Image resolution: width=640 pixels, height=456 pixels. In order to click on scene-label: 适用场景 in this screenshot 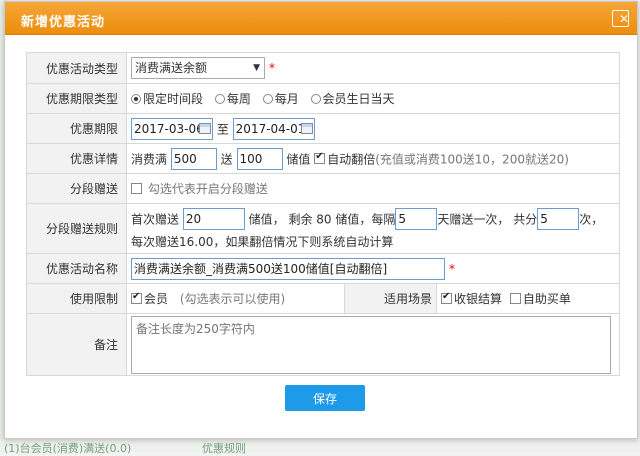, I will do `click(390, 298)`.